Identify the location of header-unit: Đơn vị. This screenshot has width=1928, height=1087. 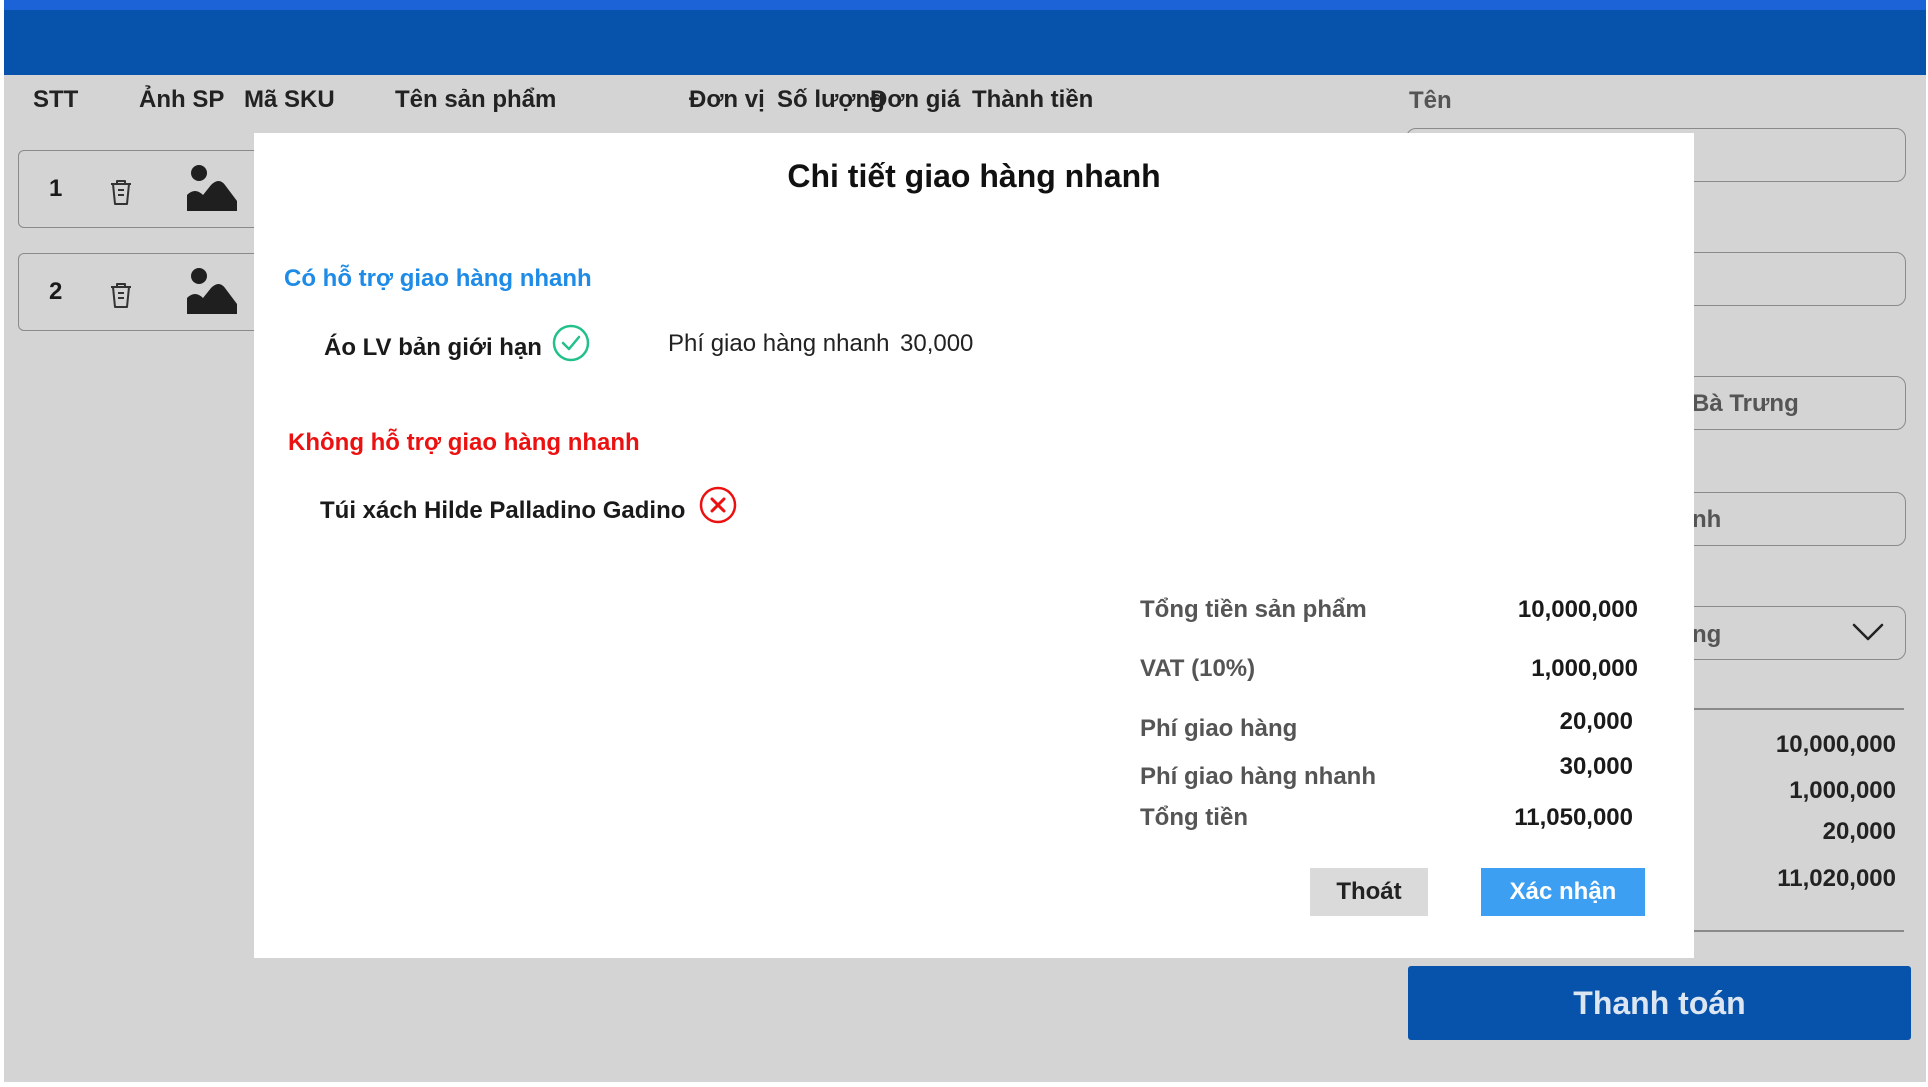
(727, 99).